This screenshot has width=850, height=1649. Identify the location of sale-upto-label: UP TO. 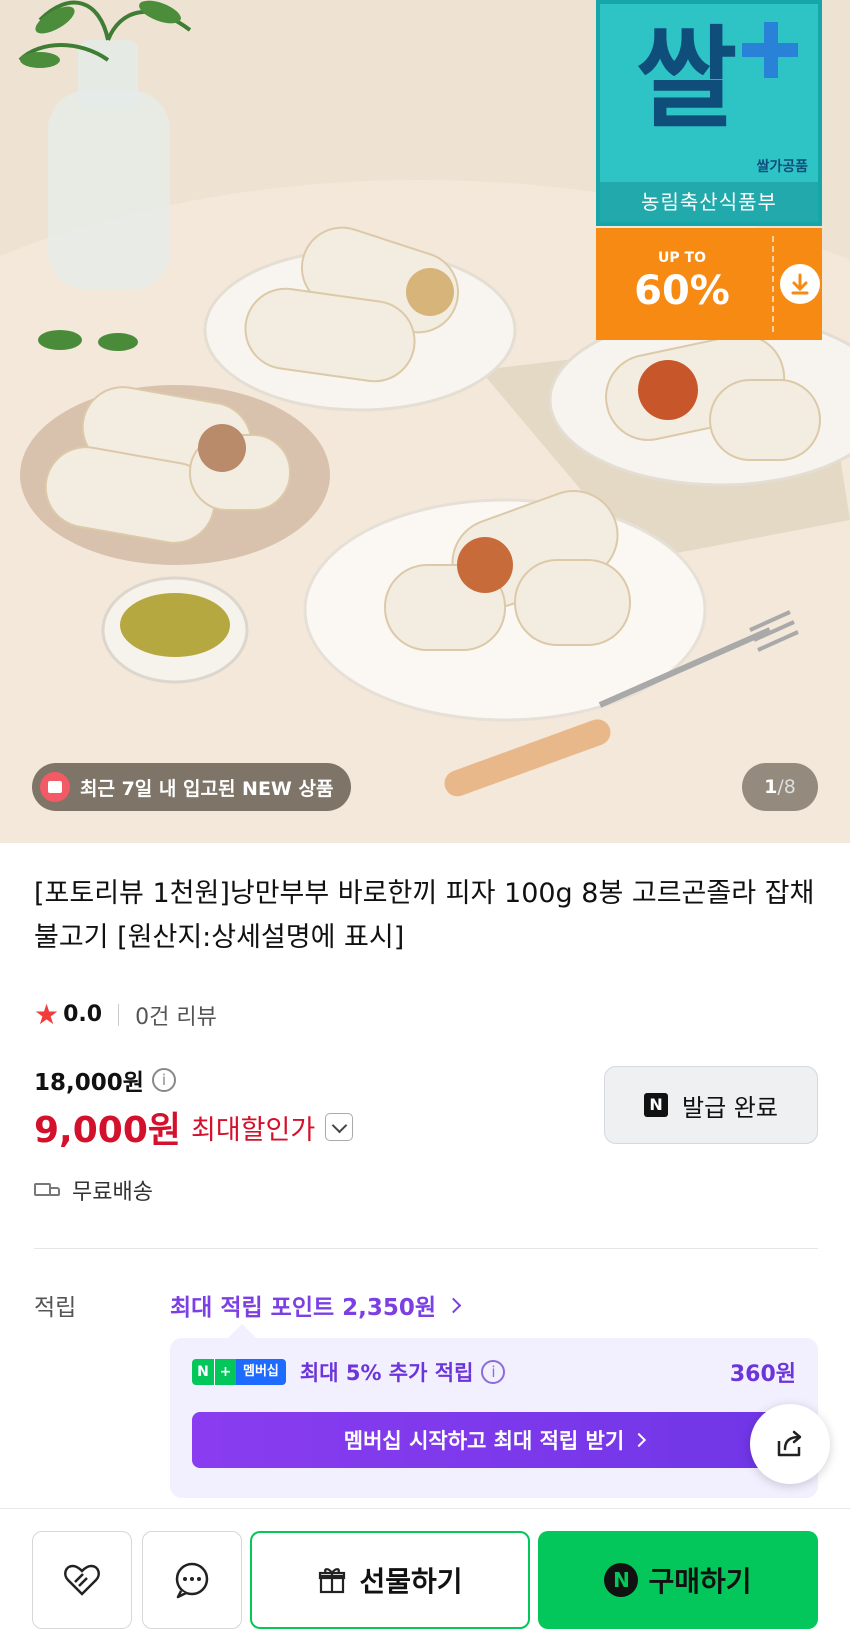
(682, 258).